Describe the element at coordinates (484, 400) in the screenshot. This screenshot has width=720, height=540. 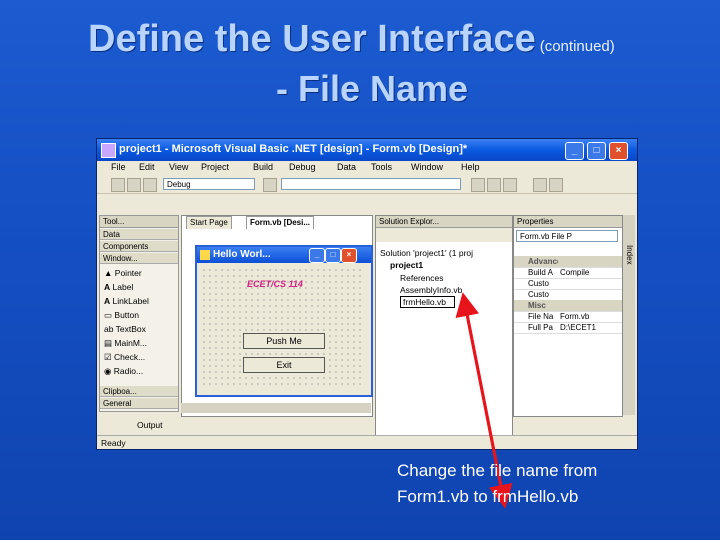
I see `callout-arrow` at that location.